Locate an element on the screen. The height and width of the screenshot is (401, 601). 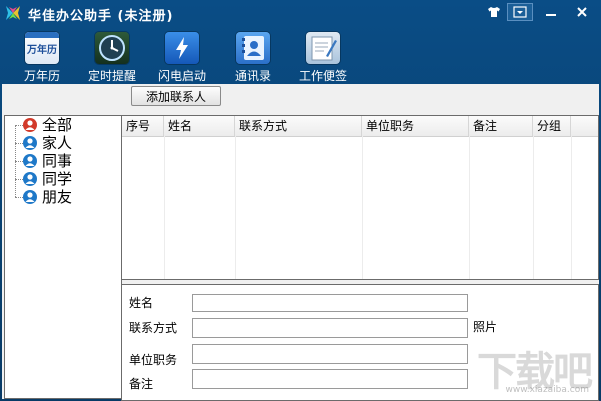
toolbar-quick-launch-label: 闪电启动 is located at coordinates (181, 76).